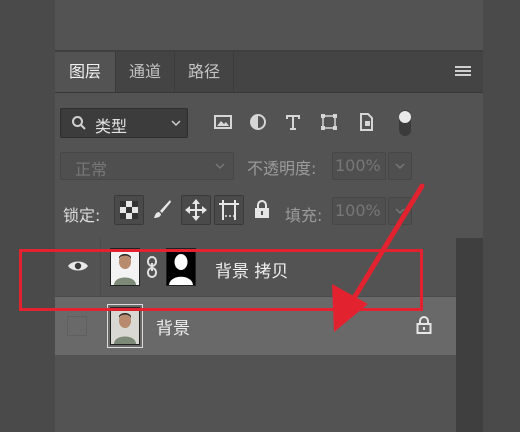 This screenshot has height=432, width=520. What do you see at coordinates (269, 26) in the screenshot?
I see `upper-panel-area` at bounding box center [269, 26].